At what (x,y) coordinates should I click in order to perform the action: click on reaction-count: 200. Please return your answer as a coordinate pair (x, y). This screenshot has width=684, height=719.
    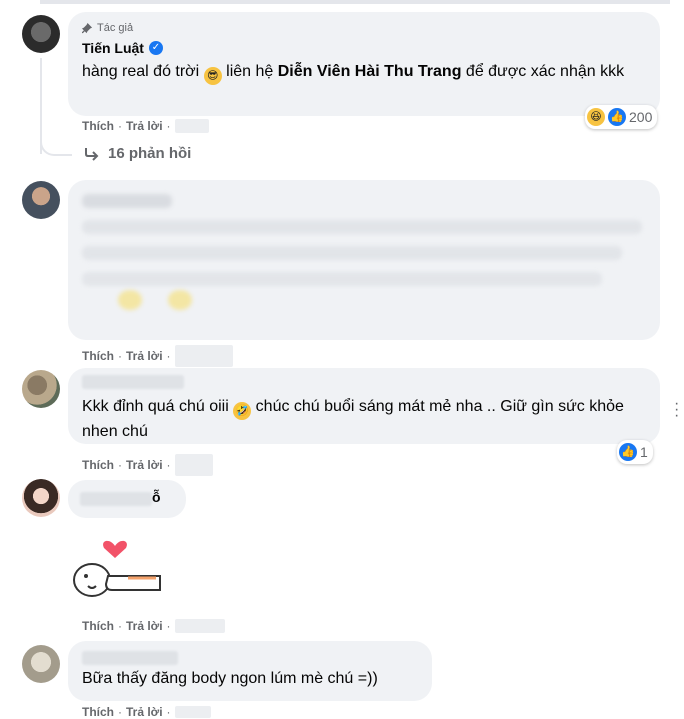
    Looking at the image, I should click on (641, 117).